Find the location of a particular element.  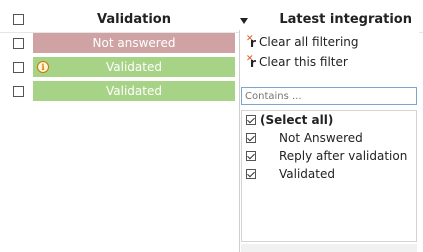

validation-cell: Validated is located at coordinates (134, 91).